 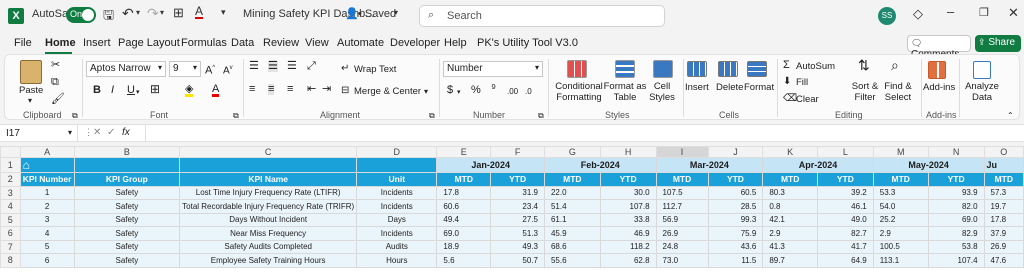 What do you see at coordinates (900, 192) in the screenshot?
I see `mtd-cell: 53.3` at bounding box center [900, 192].